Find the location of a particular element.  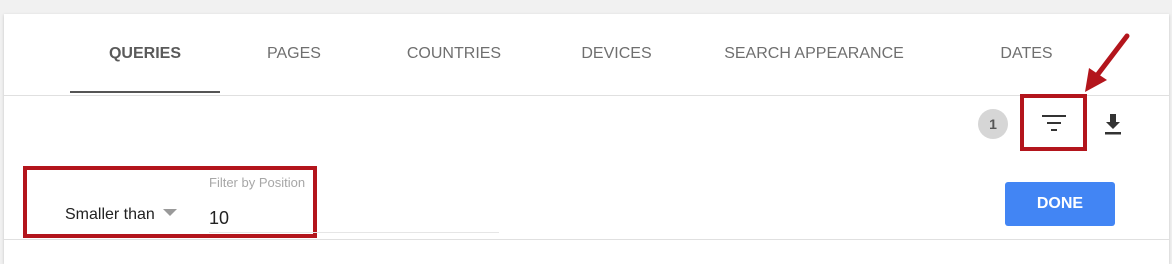

tab-dates: DATES is located at coordinates (1026, 54).